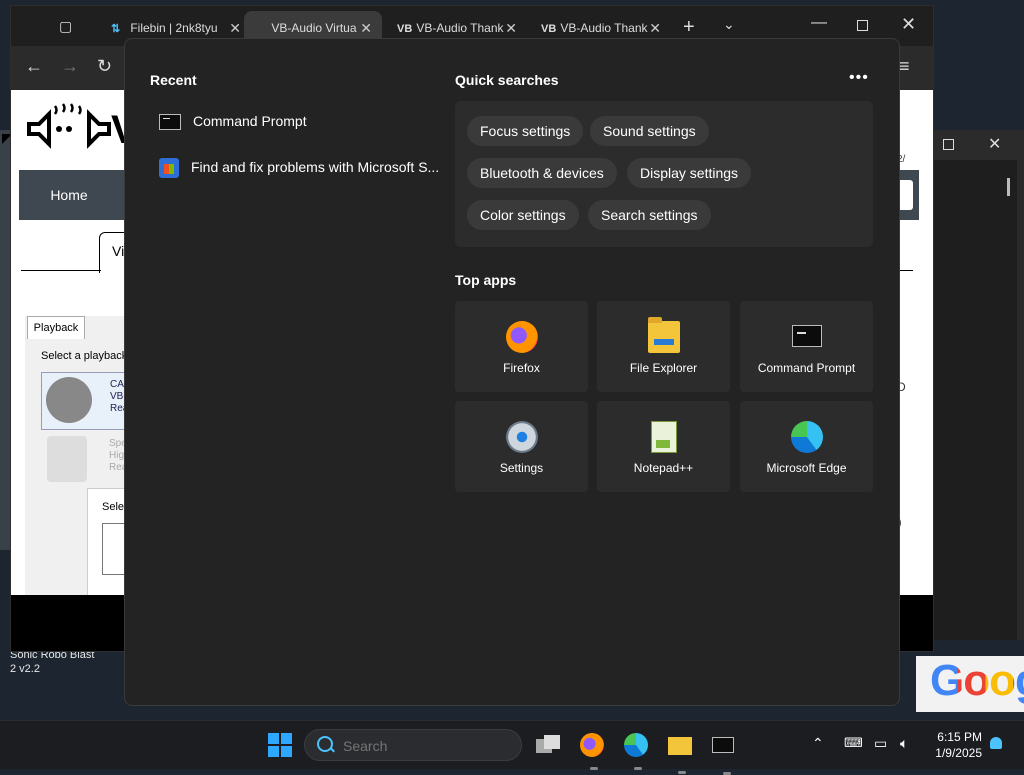 This screenshot has width=1024, height=775. Describe the element at coordinates (521, 337) in the screenshot. I see `firefox-icon` at that location.